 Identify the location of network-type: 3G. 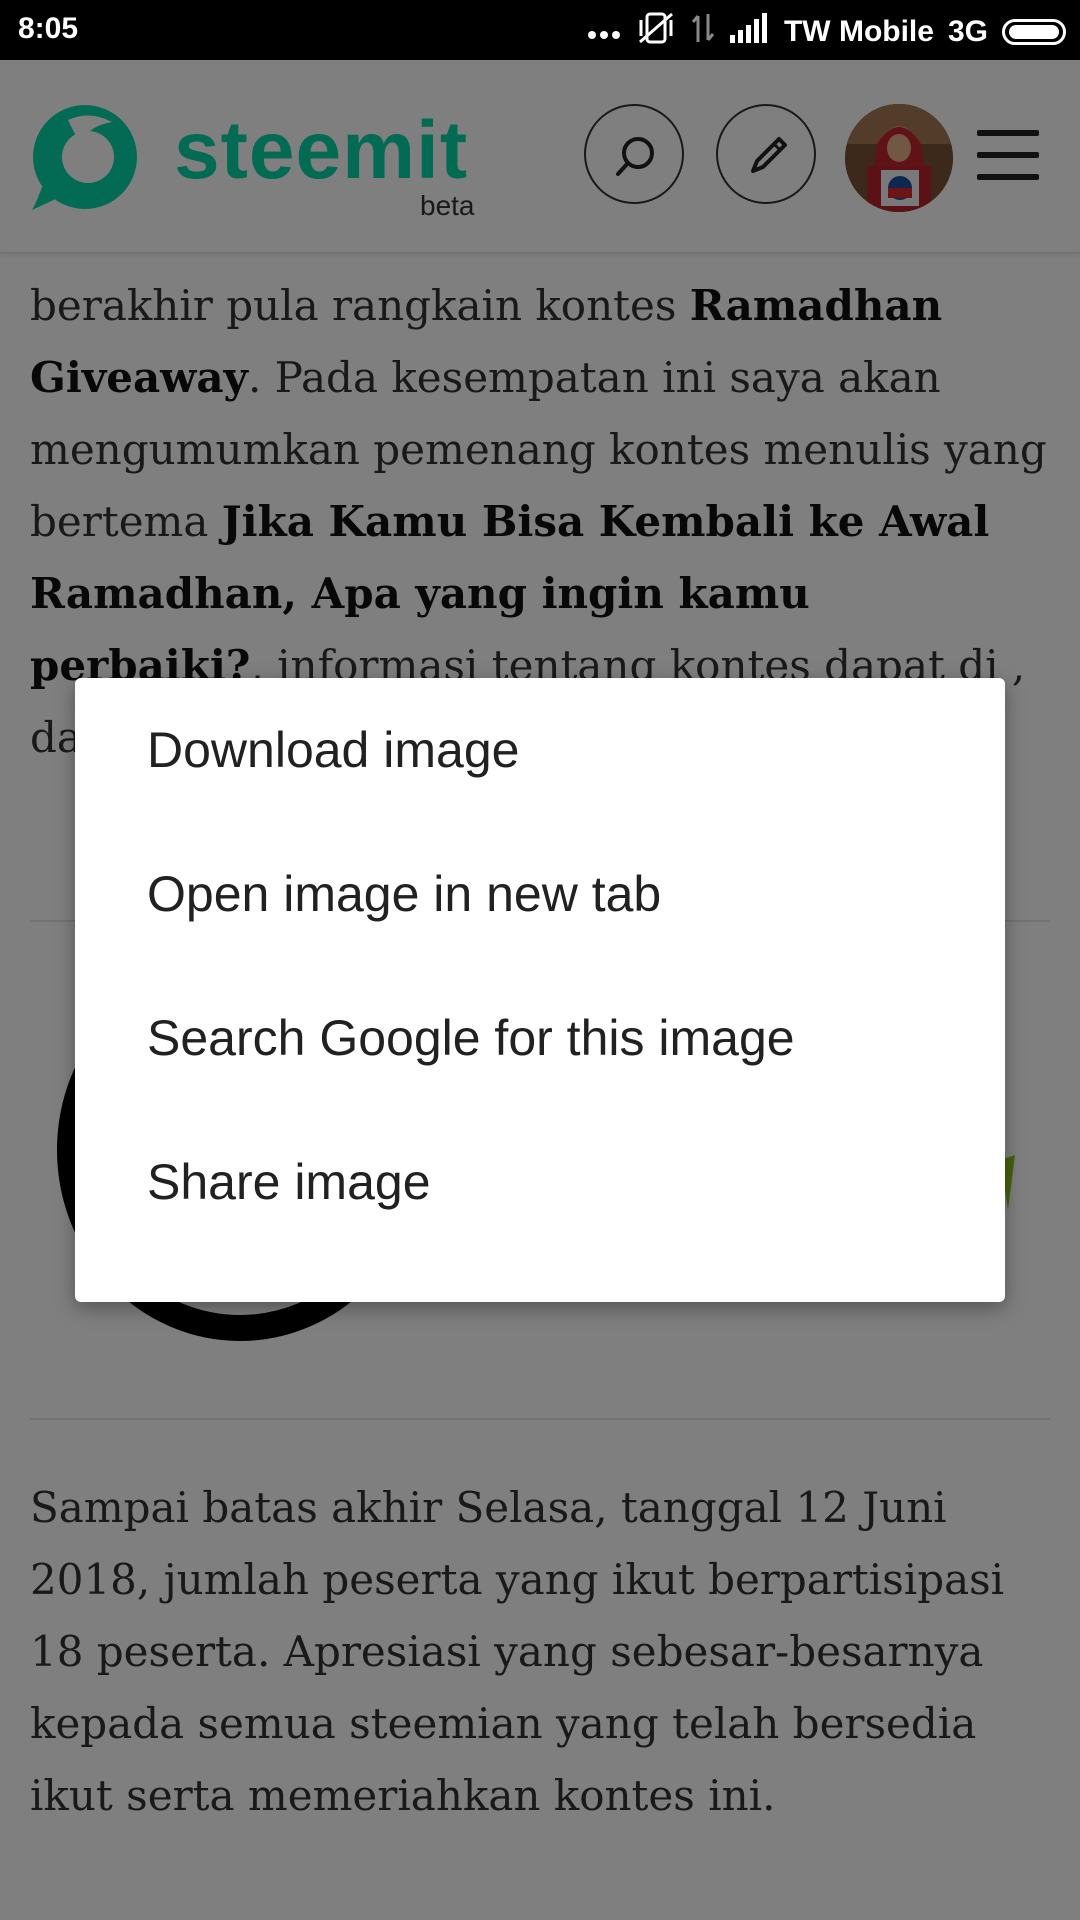
(967, 31).